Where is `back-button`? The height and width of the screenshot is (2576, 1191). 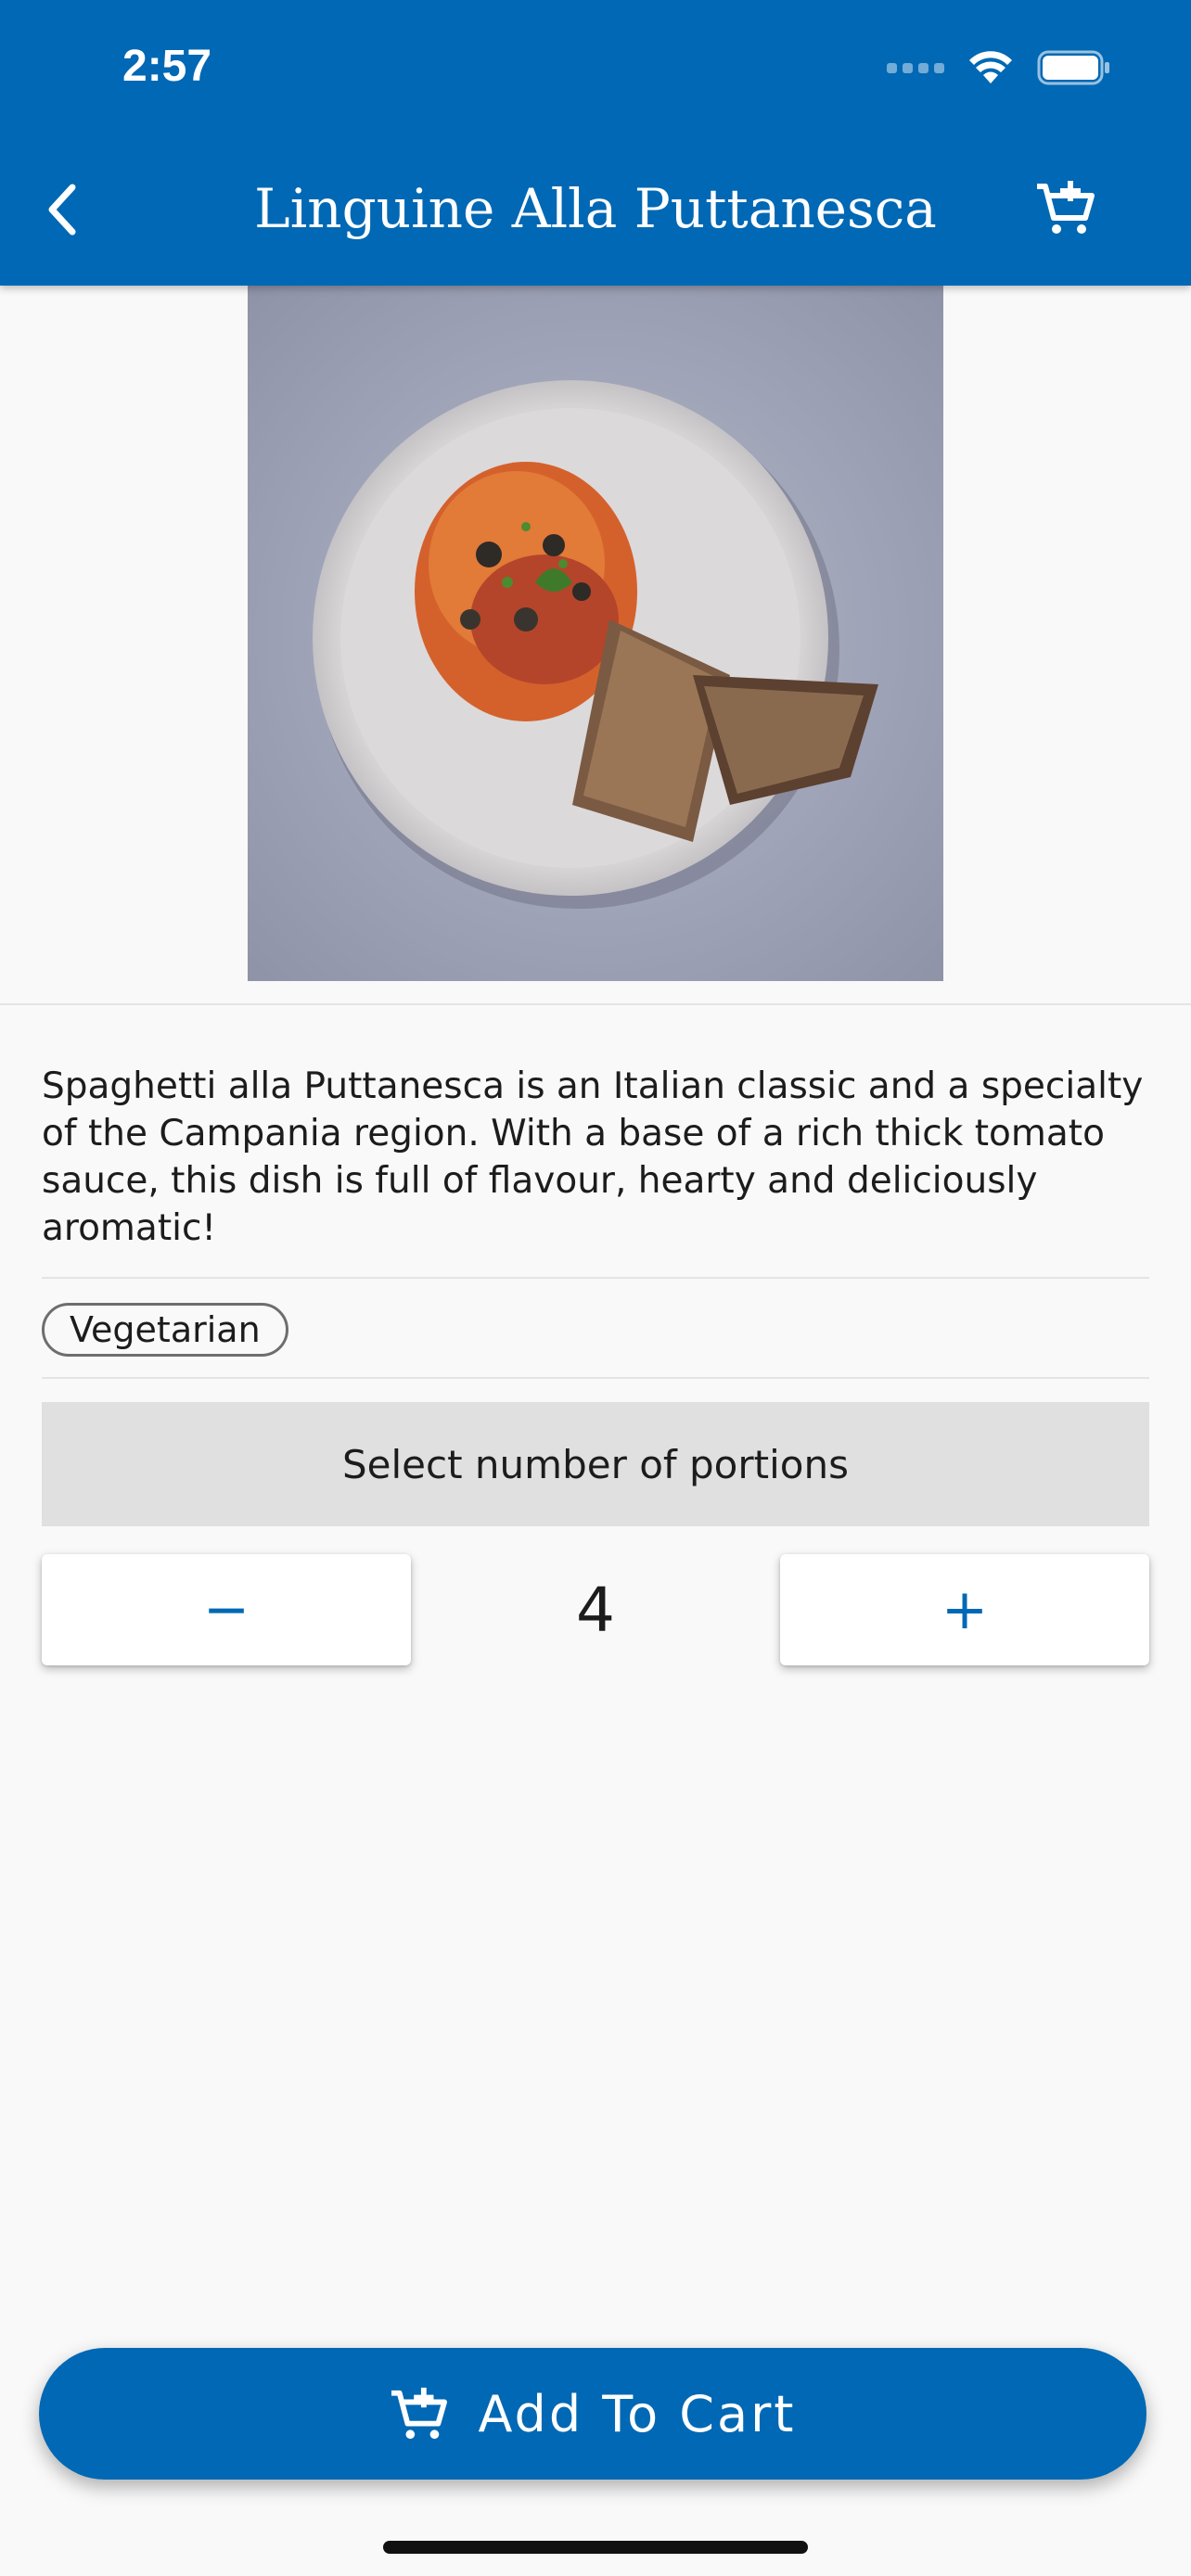
back-button is located at coordinates (61, 209).